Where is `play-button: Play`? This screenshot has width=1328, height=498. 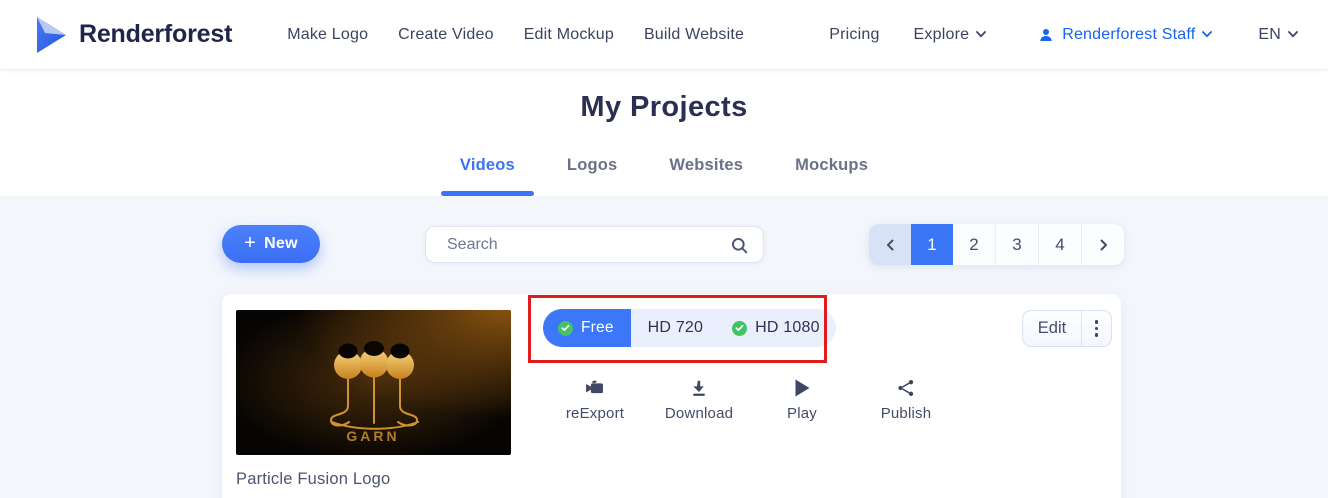
play-button: Play is located at coordinates (802, 400).